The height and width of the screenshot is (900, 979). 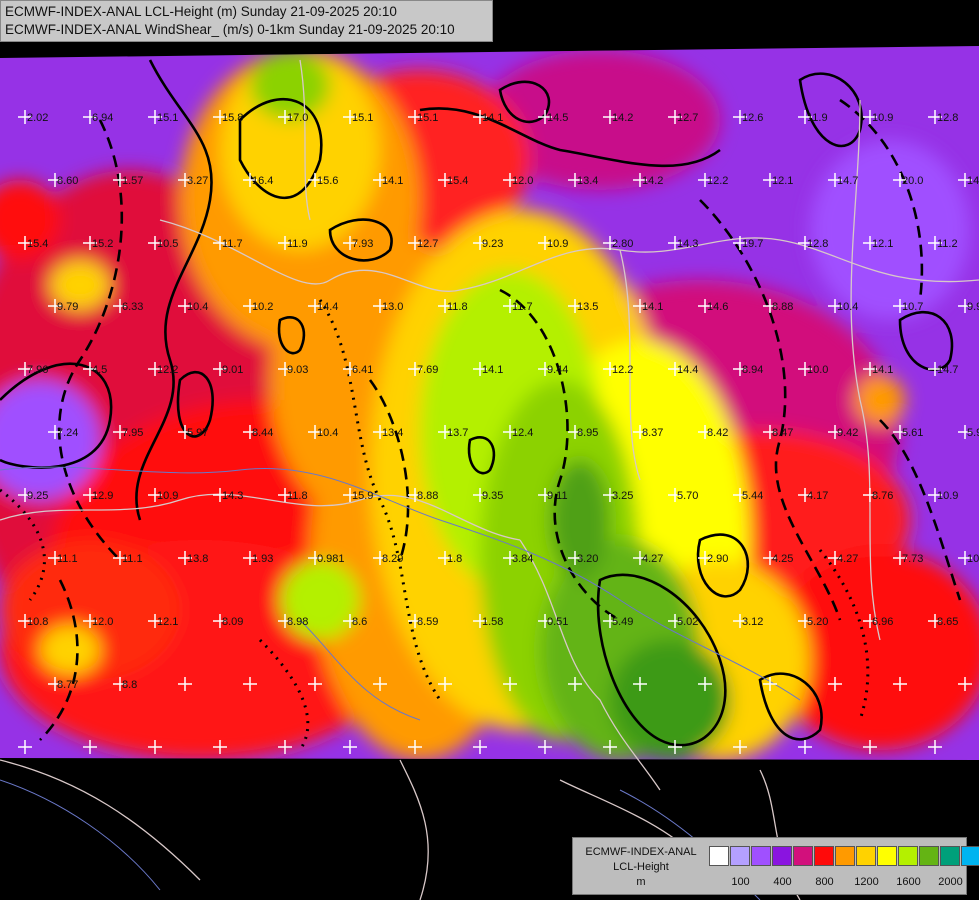 What do you see at coordinates (37, 370) in the screenshot?
I see `station-value: 7.96` at bounding box center [37, 370].